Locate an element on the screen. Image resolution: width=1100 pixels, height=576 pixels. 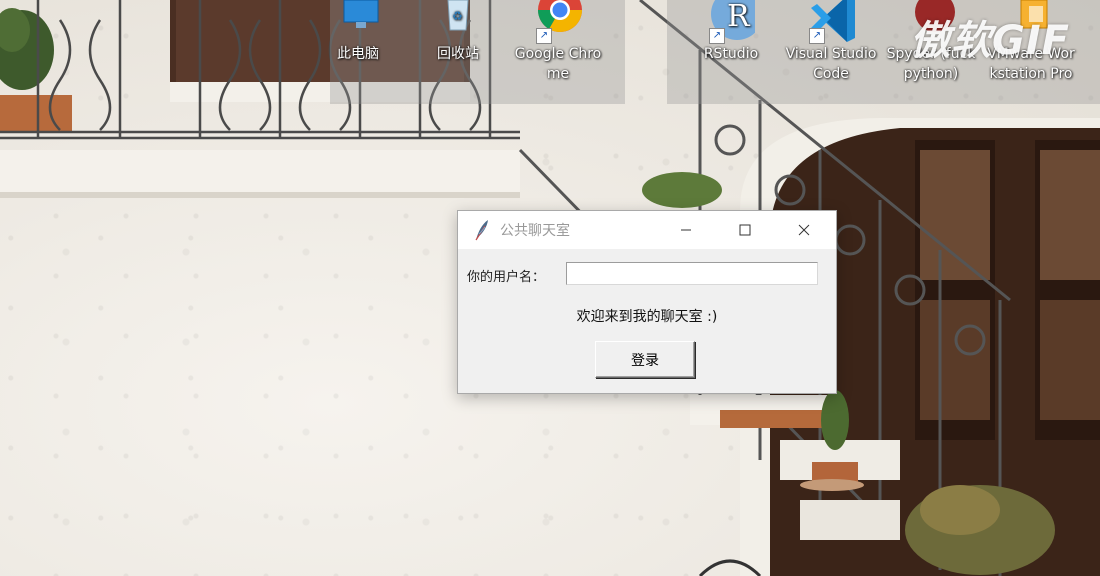
recycle-bin-icon: ♻ is located at coordinates (458, 22).